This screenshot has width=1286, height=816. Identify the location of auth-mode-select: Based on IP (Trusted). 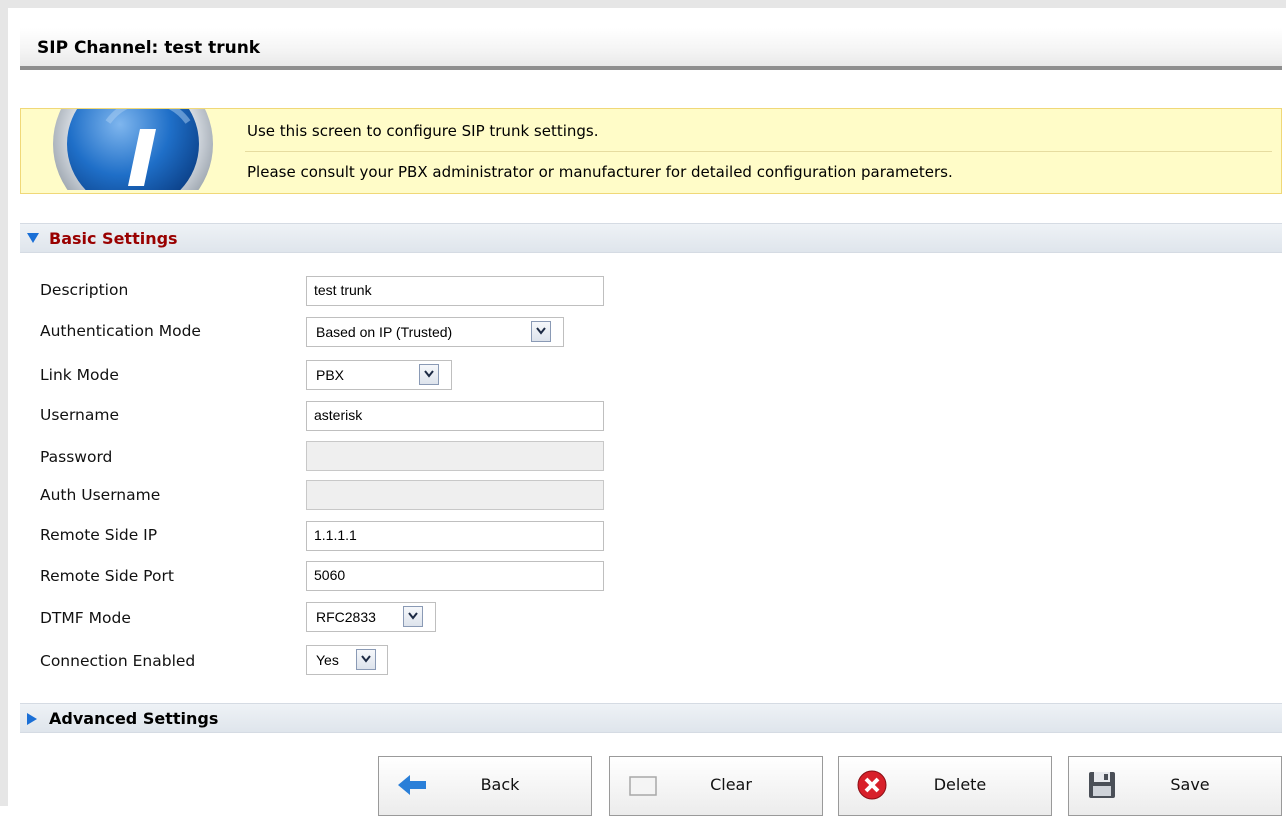
(435, 332).